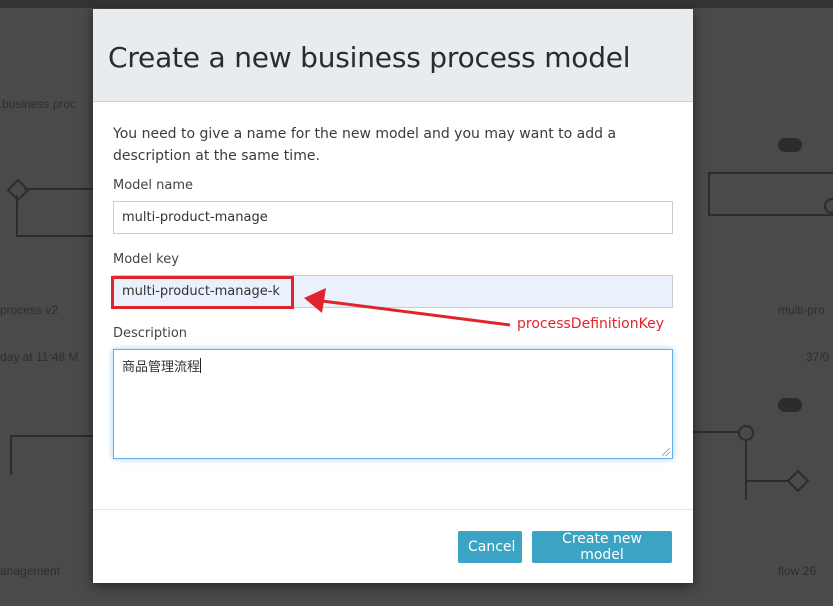 The width and height of the screenshot is (833, 606). I want to click on background-text: multi-pro, so click(801, 310).